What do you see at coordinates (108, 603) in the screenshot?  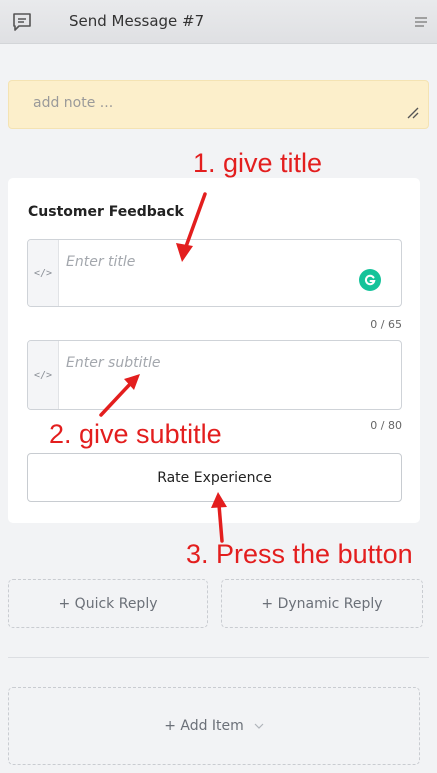 I see `quick-reply-button: + Quick Reply` at bounding box center [108, 603].